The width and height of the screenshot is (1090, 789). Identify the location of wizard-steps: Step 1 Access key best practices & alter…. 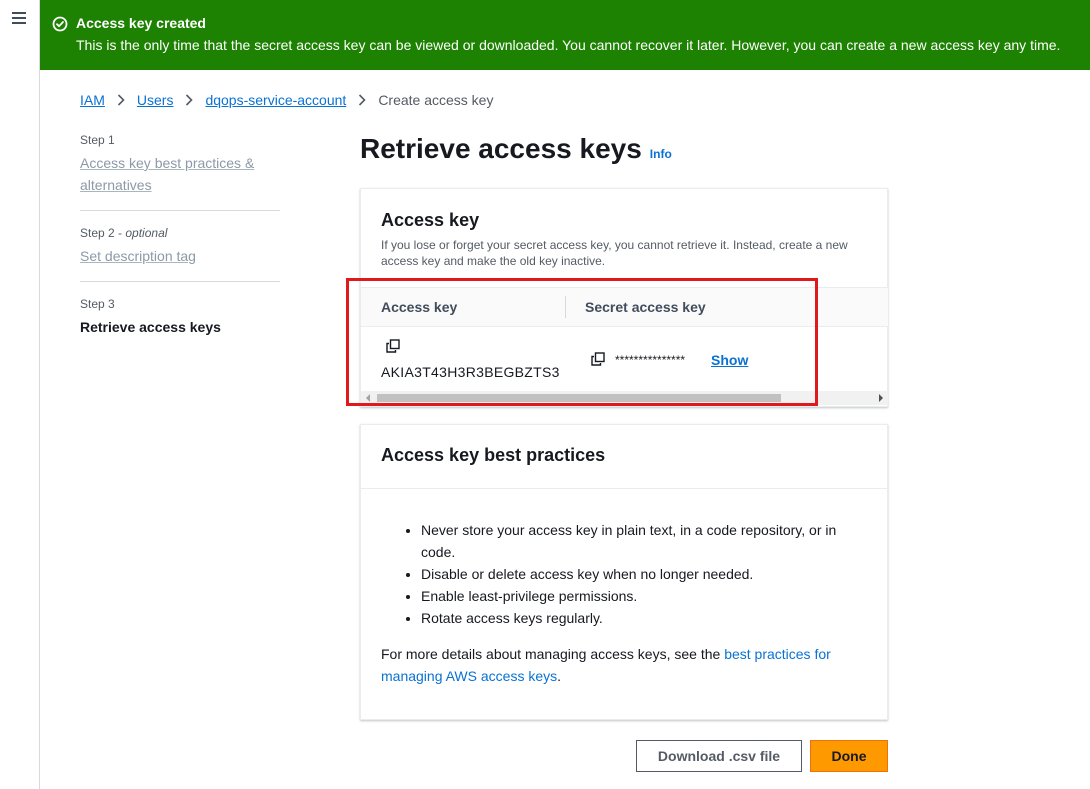
(180, 249).